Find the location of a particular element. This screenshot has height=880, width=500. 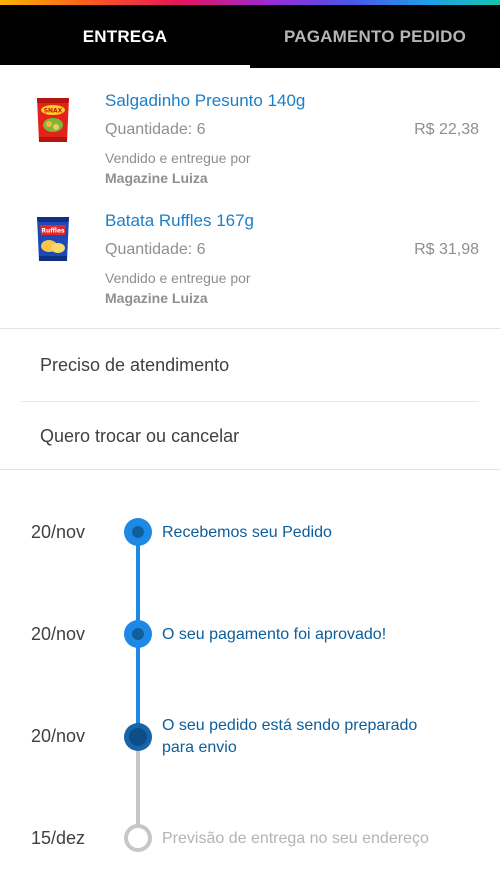

svg-text: SNAX is located at coordinates (53, 111).